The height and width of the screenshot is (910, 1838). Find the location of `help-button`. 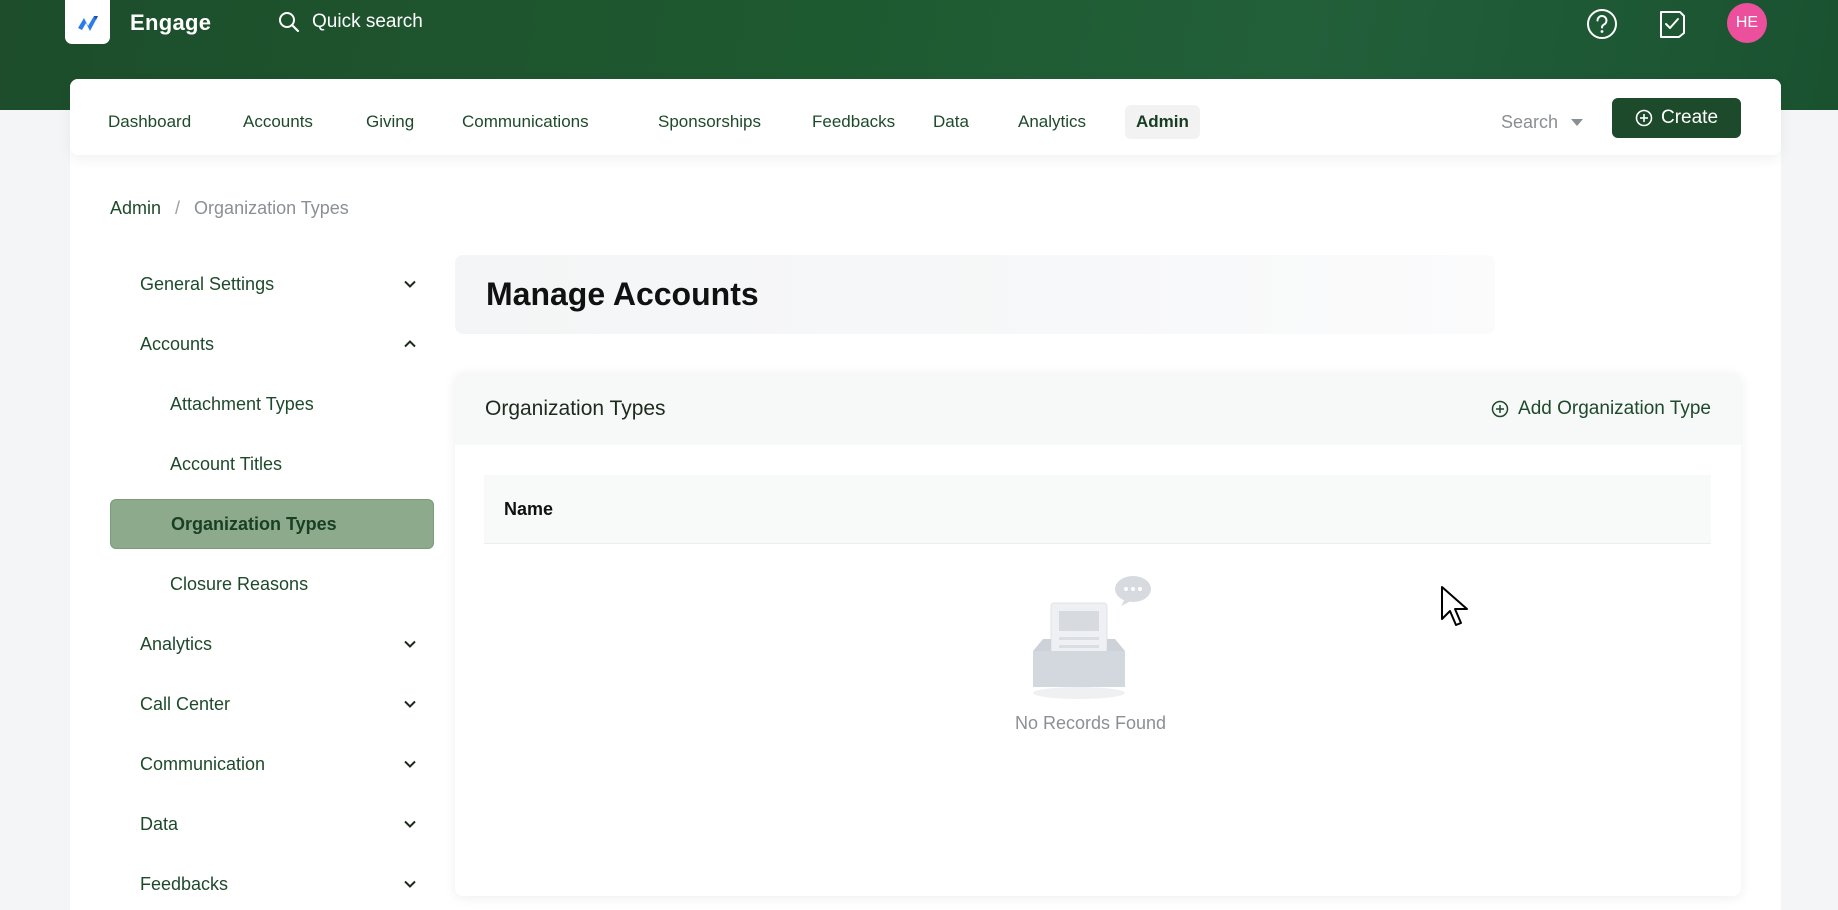

help-button is located at coordinates (1602, 24).